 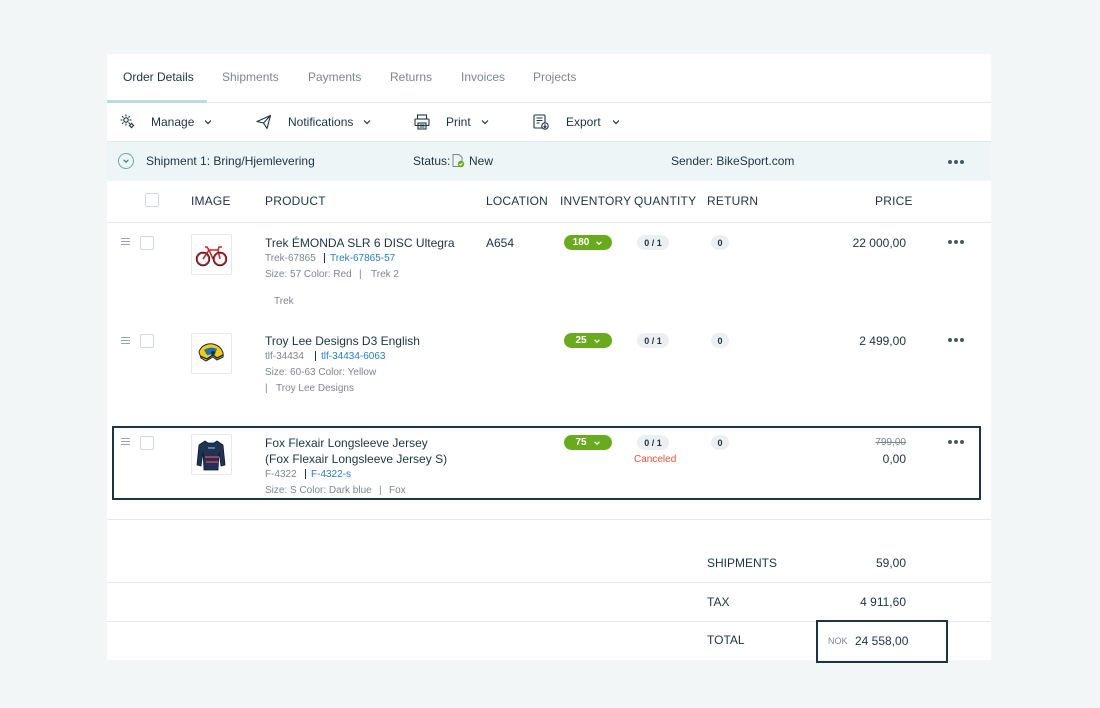 What do you see at coordinates (554, 77) in the screenshot?
I see `tab-projects: Projects` at bounding box center [554, 77].